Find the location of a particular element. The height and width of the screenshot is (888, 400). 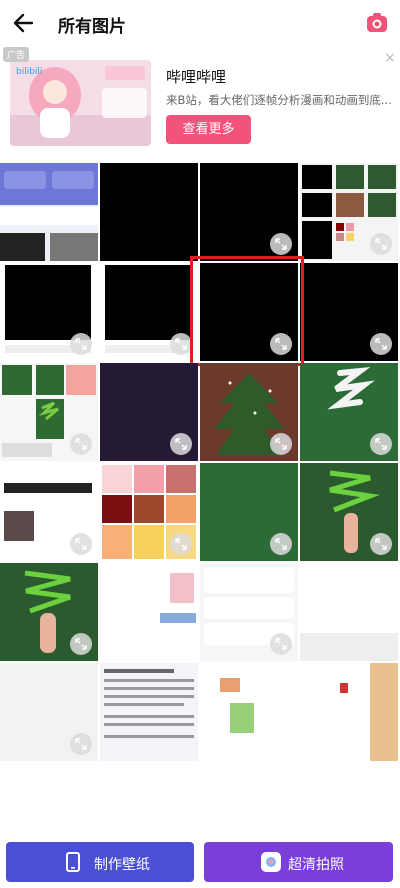

ad-badge: 广告 is located at coordinates (16, 54).